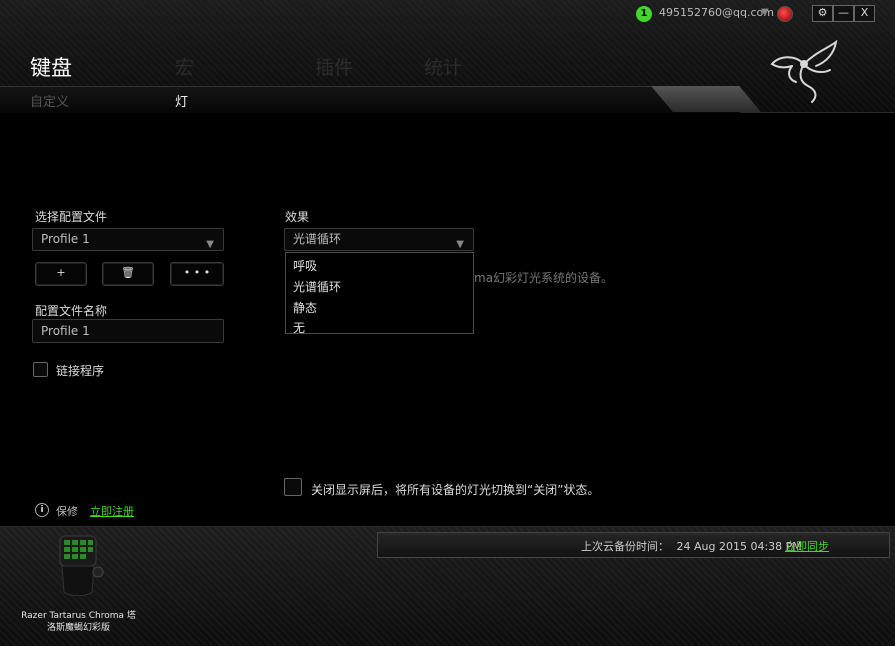 The width and height of the screenshot is (895, 646). What do you see at coordinates (71, 217) in the screenshot?
I see `select-profile-label: 选择配置文件` at bounding box center [71, 217].